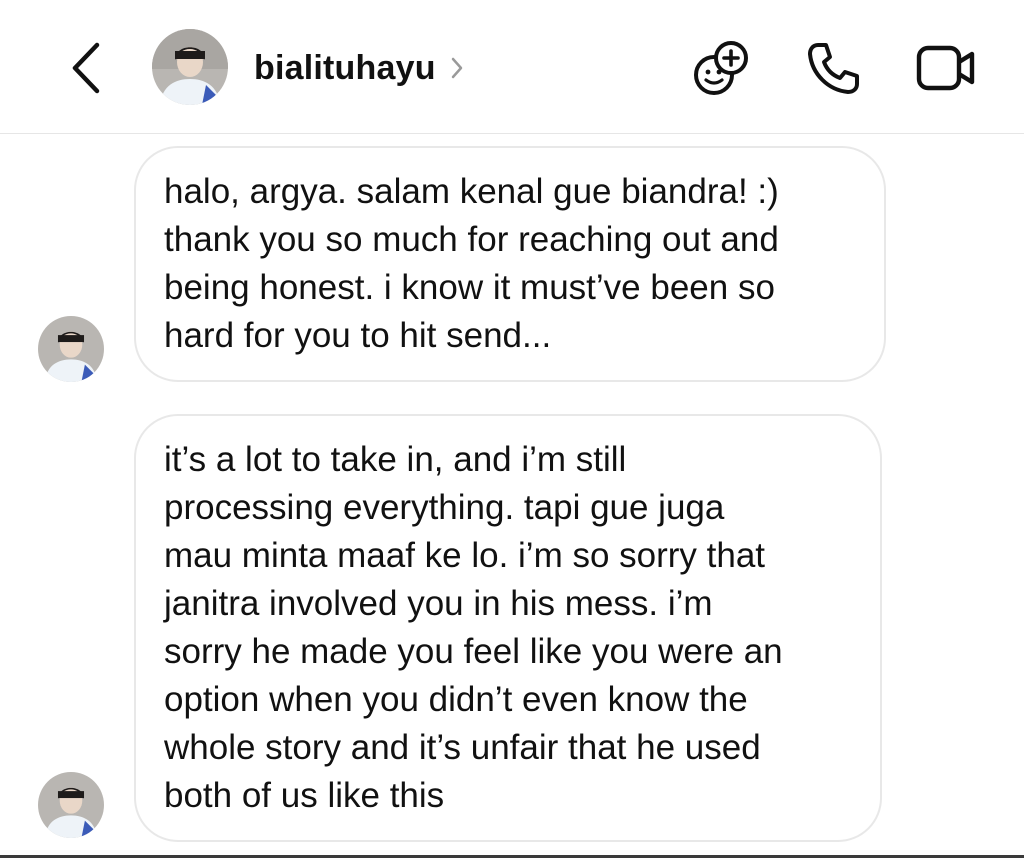 Image resolution: width=1024 pixels, height=858 pixels. I want to click on phone-icon, so click(833, 68).